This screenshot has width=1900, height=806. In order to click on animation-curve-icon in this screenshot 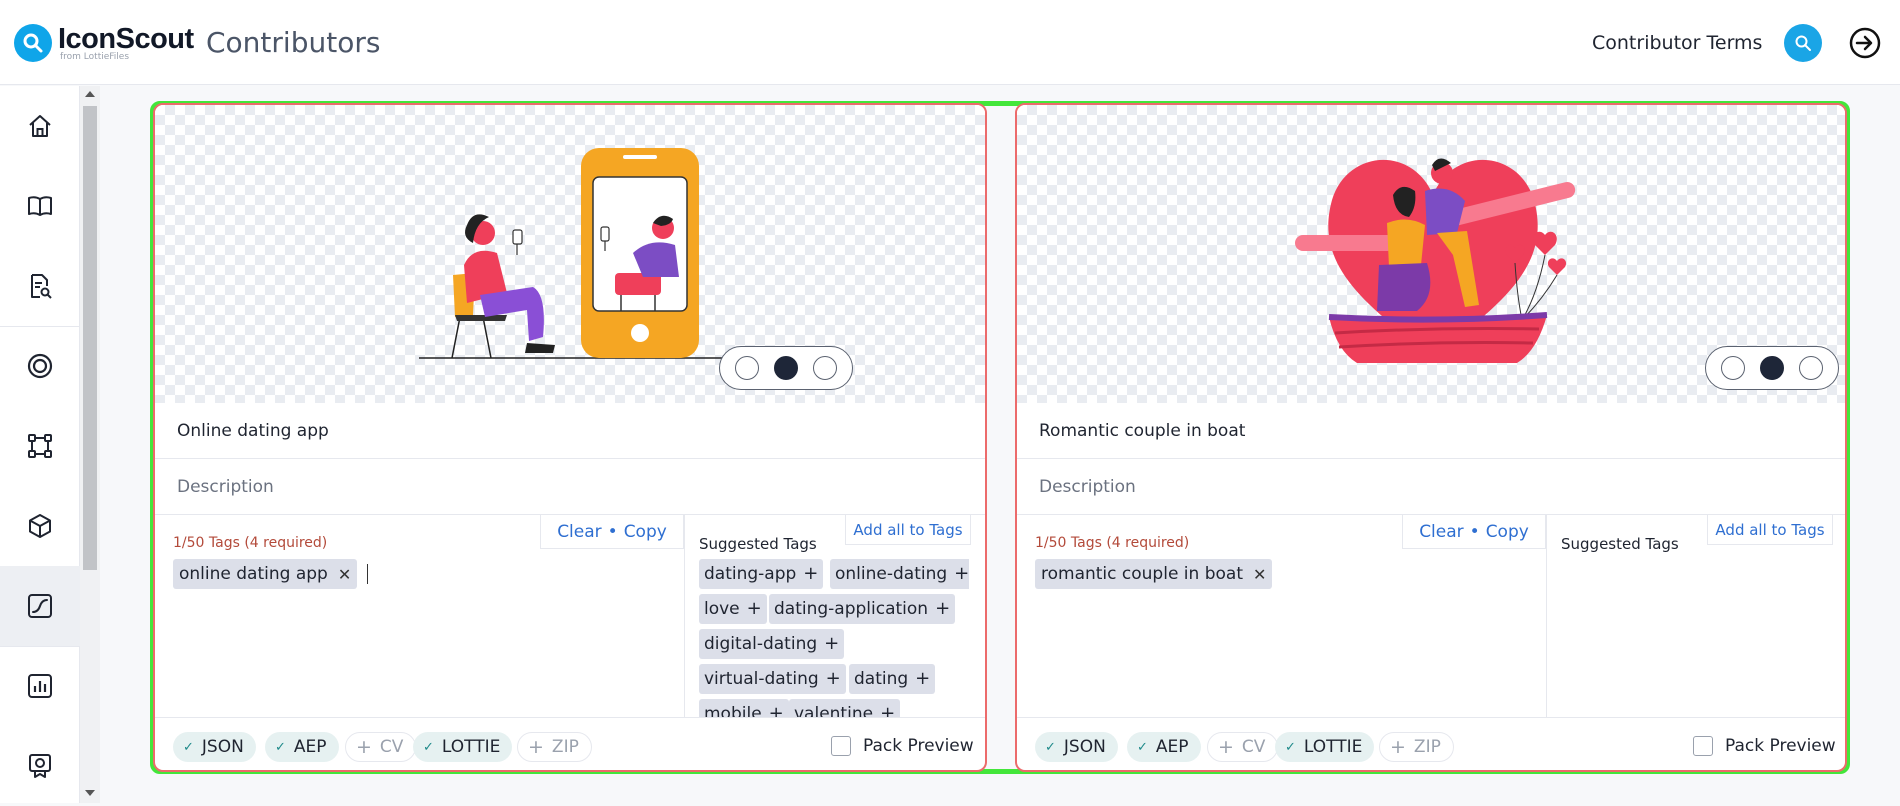, I will do `click(40, 606)`.